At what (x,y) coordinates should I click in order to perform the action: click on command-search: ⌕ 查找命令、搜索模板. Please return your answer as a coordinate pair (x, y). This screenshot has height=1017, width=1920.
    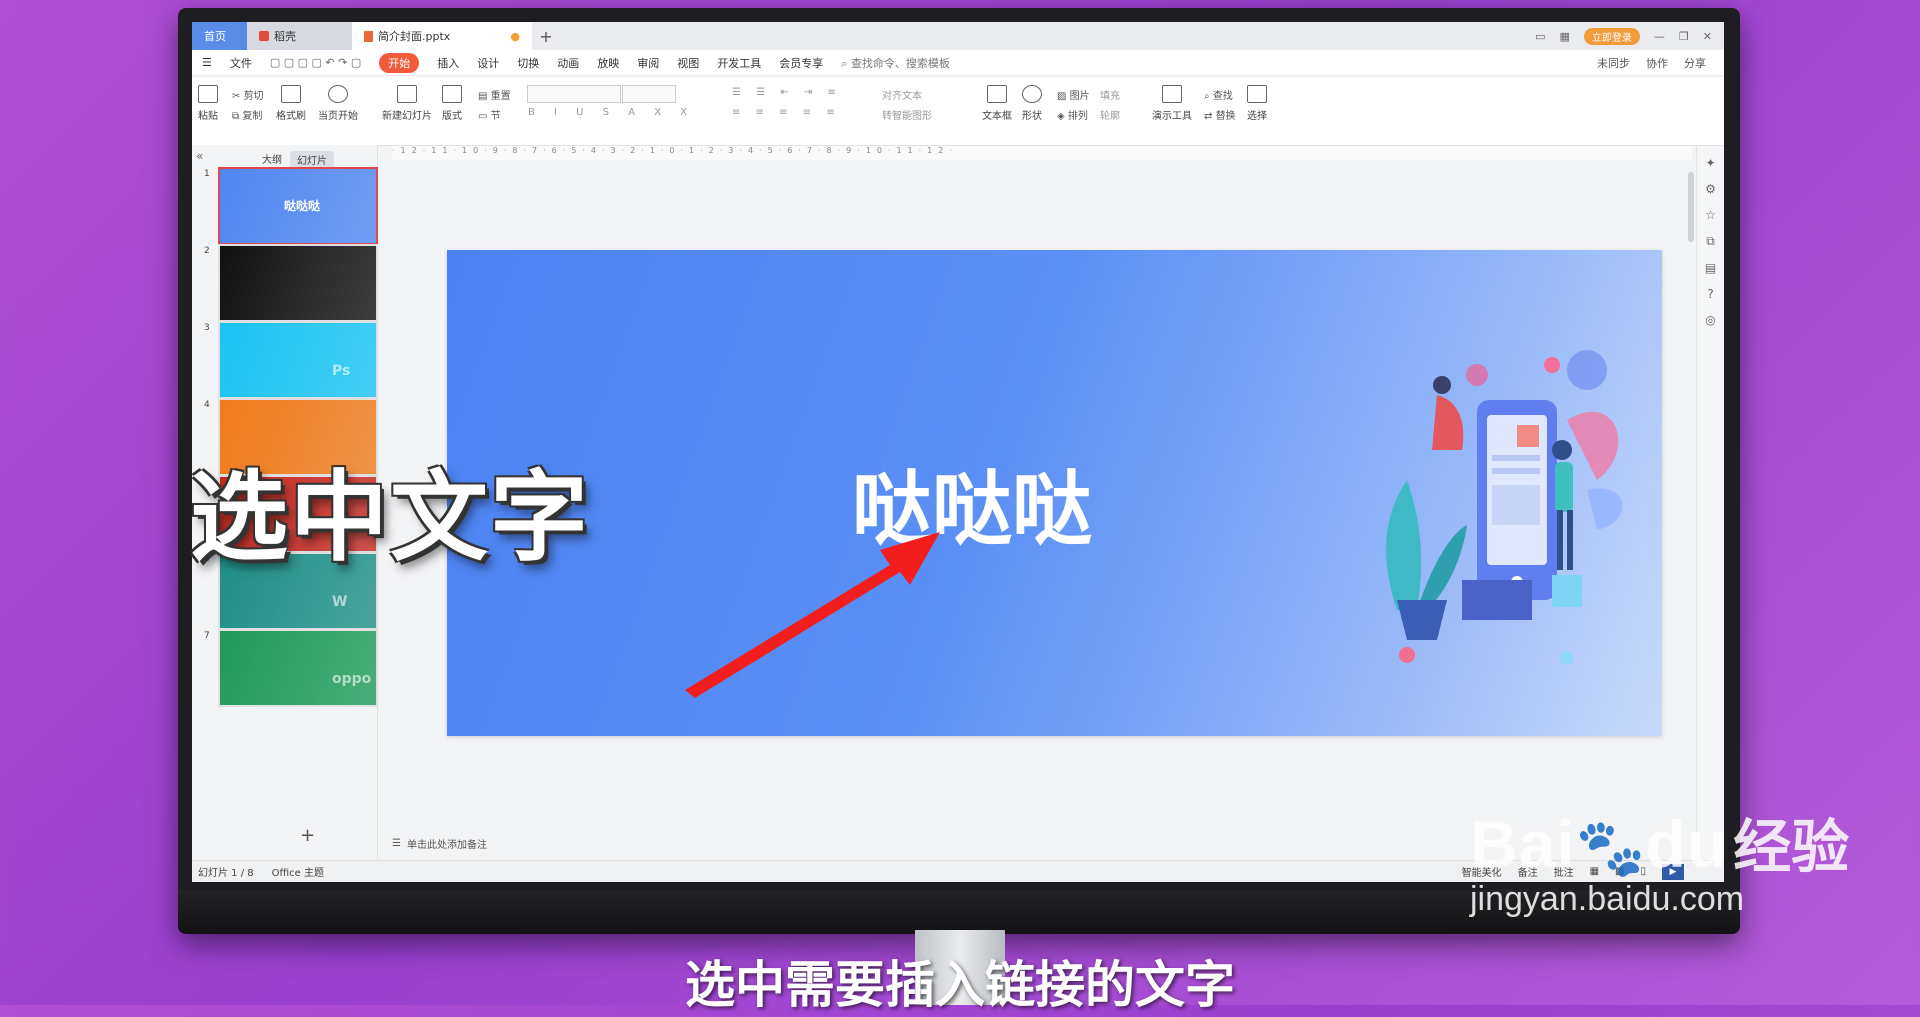
    Looking at the image, I should click on (895, 63).